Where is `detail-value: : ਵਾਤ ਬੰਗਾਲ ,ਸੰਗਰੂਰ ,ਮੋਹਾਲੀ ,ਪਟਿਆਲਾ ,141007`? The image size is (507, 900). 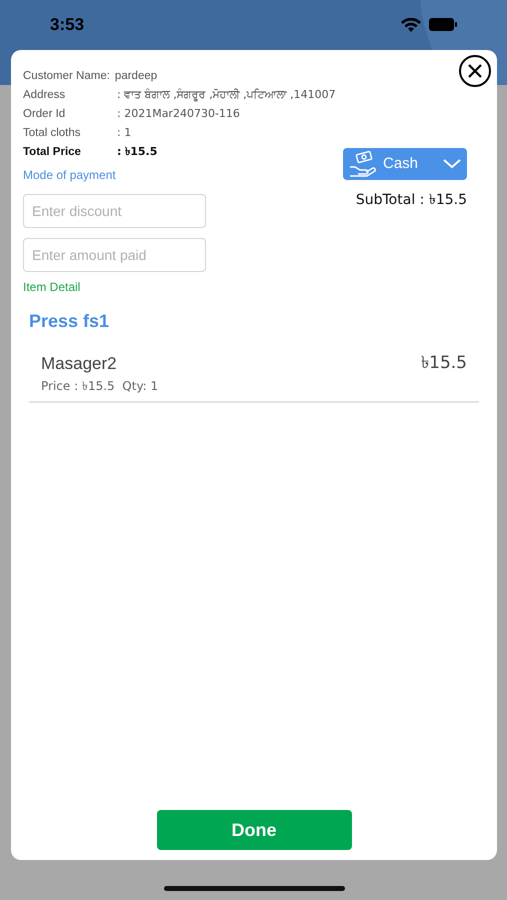 detail-value: : ਵਾਤ ਬੰਗਾਲ ,ਸੰਗਰੂਰ ,ਮੋਹਾਲੀ ,ਪਟਿਆਲਾ ,141007 is located at coordinates (226, 95).